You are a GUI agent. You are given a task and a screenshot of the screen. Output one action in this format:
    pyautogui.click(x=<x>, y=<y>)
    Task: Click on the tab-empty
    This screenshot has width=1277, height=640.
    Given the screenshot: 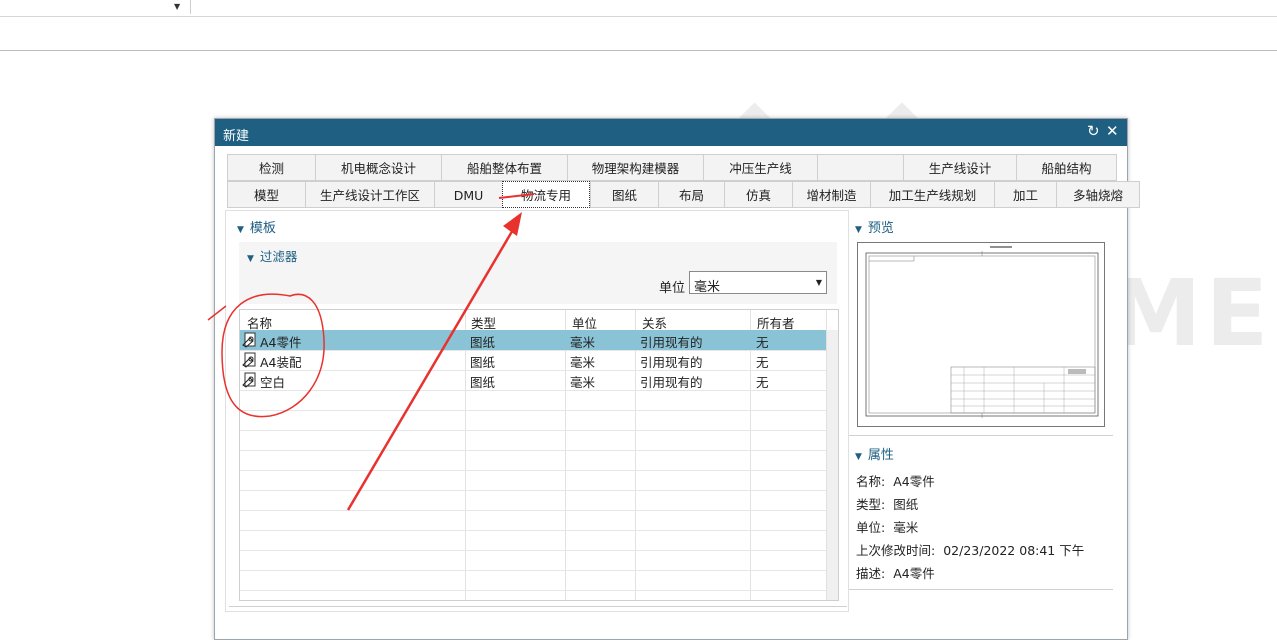 What is the action you would take?
    pyautogui.click(x=860, y=167)
    